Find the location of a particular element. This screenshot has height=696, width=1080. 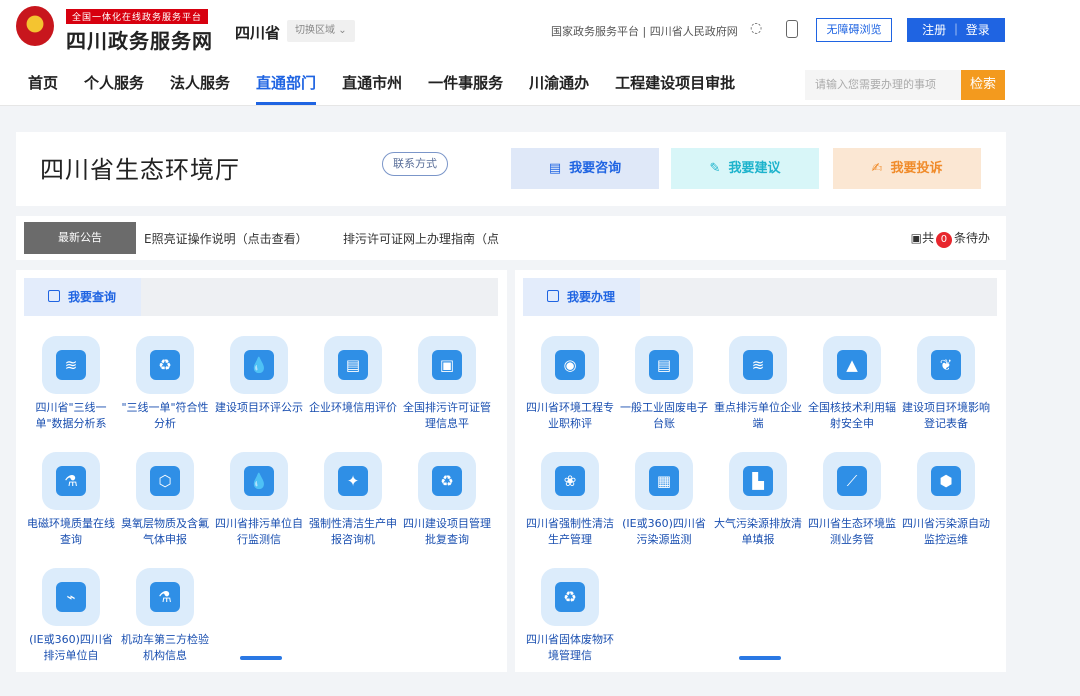

top-links: 国家政务服务平台 | 四川省人民政府网 is located at coordinates (644, 31).